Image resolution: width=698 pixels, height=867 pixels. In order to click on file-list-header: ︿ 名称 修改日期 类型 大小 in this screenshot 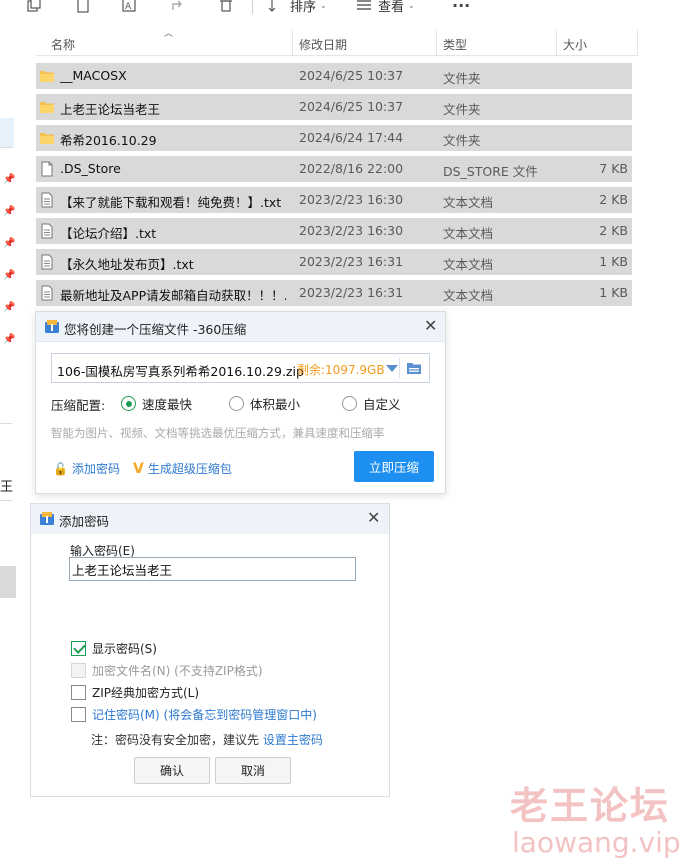, I will do `click(337, 42)`.